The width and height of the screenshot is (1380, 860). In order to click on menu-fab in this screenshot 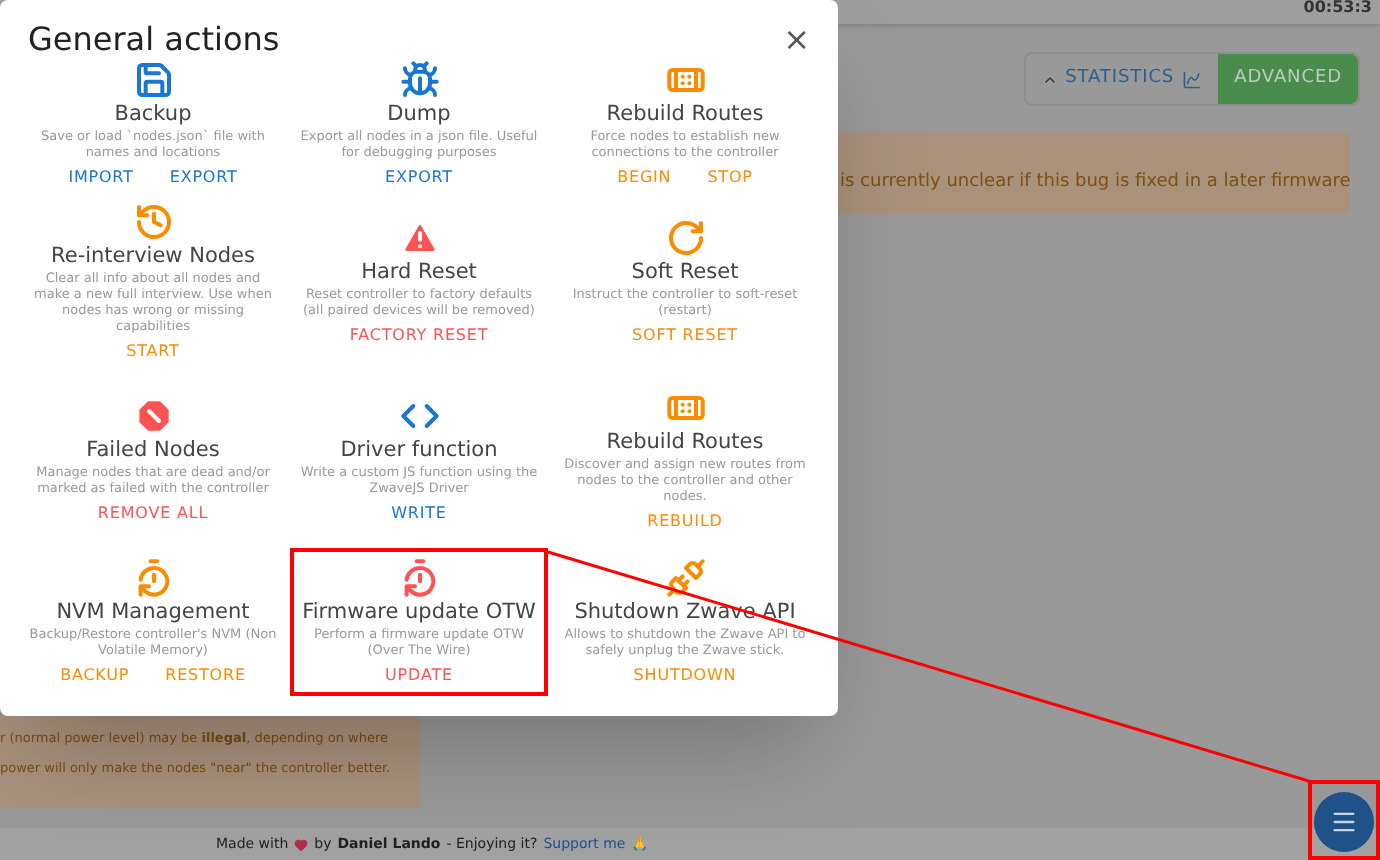, I will do `click(1344, 822)`.